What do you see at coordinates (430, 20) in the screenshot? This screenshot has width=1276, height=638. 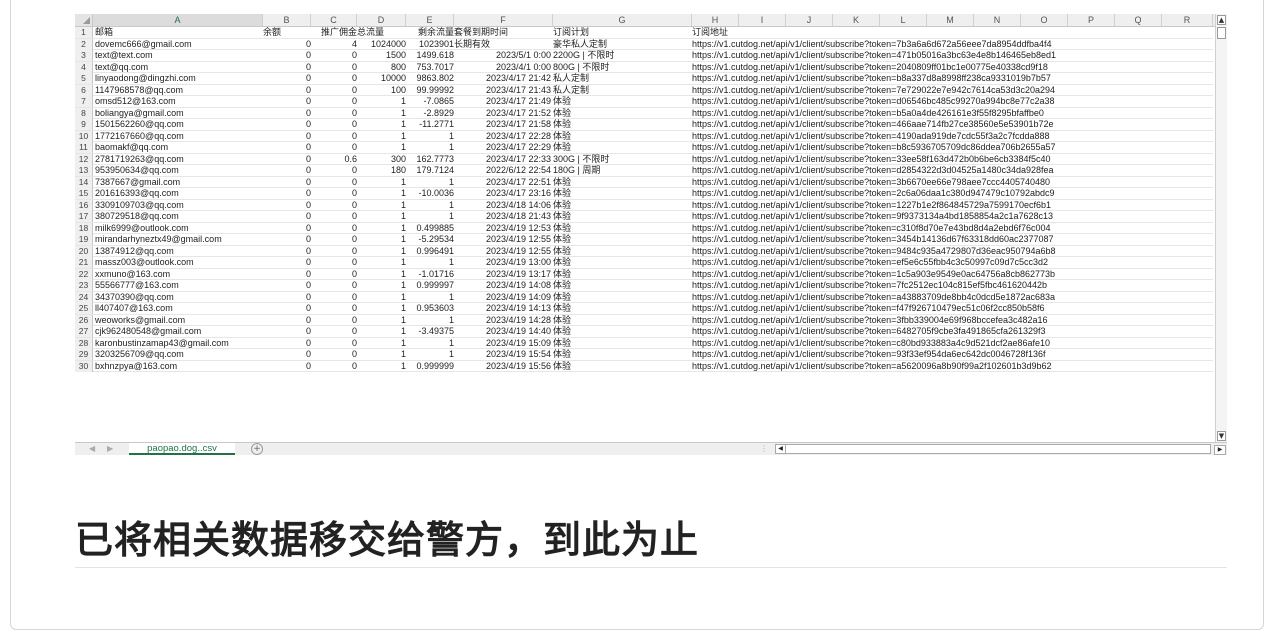 I see `column-header-e: E` at bounding box center [430, 20].